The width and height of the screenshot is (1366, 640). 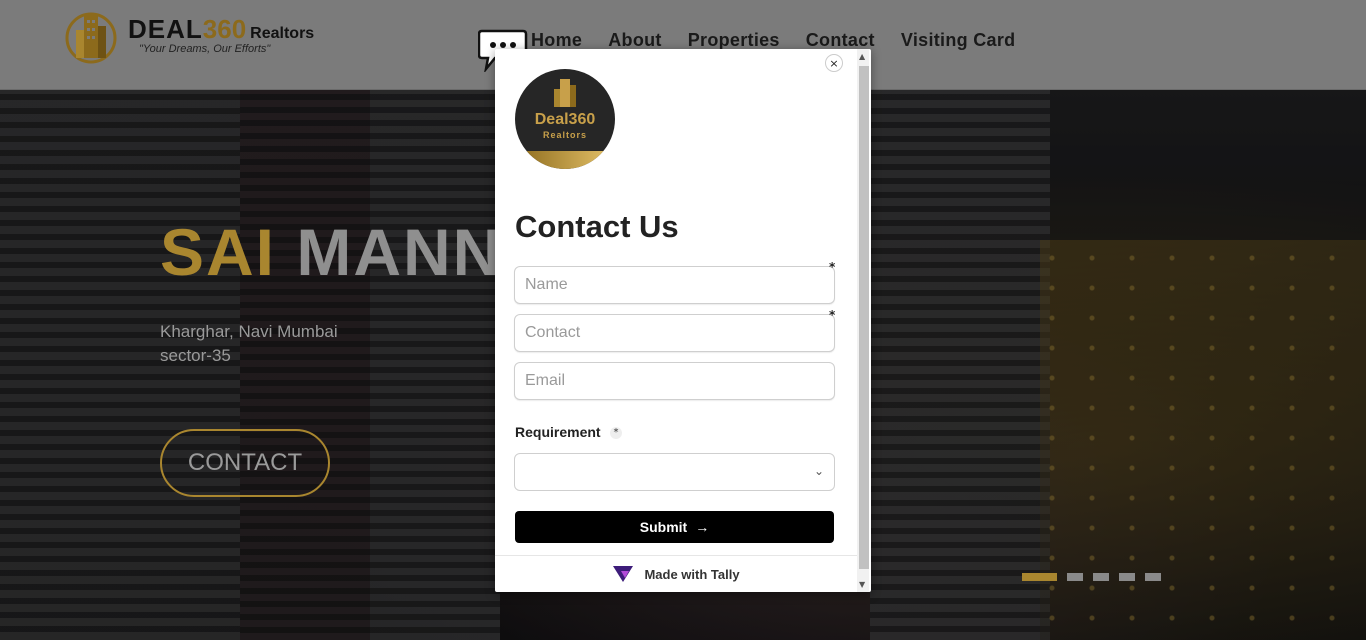 I want to click on requirement-label: Requirement, so click(x=558, y=432).